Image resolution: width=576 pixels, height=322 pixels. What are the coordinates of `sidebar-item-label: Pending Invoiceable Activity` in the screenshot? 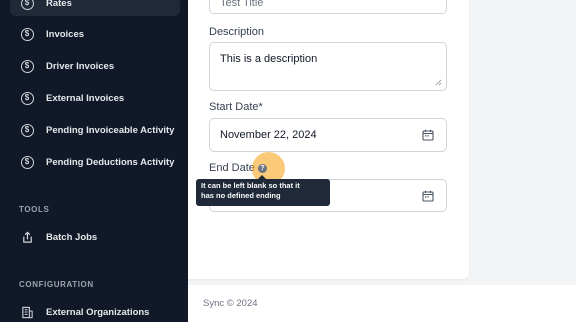 It's located at (110, 130).